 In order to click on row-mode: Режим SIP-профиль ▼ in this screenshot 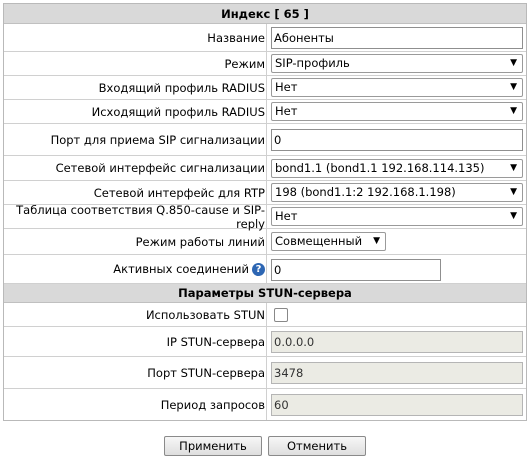, I will do `click(265, 64)`.